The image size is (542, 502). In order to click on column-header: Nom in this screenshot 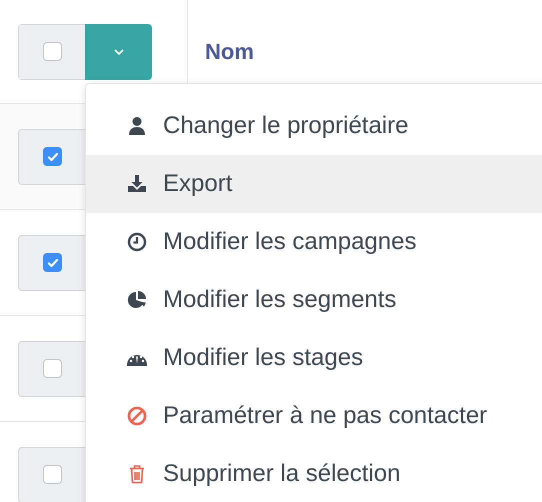, I will do `click(229, 51)`.